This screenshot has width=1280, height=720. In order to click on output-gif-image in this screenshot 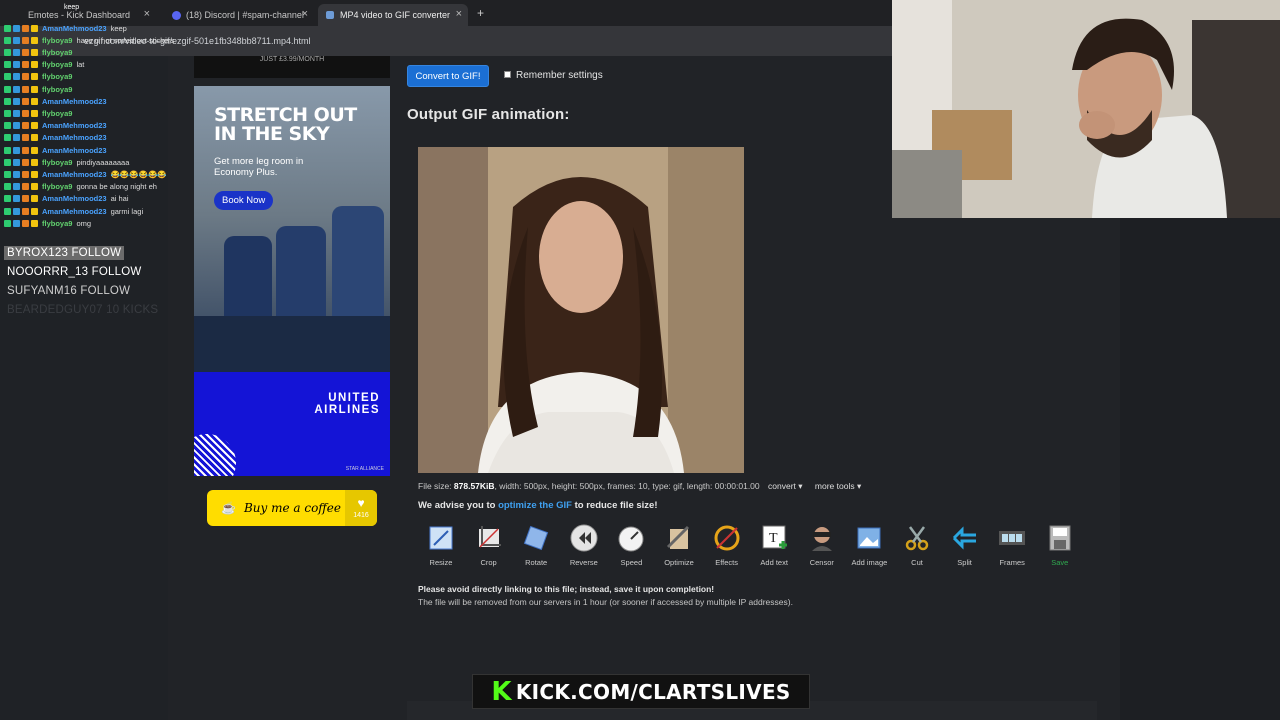, I will do `click(581, 310)`.